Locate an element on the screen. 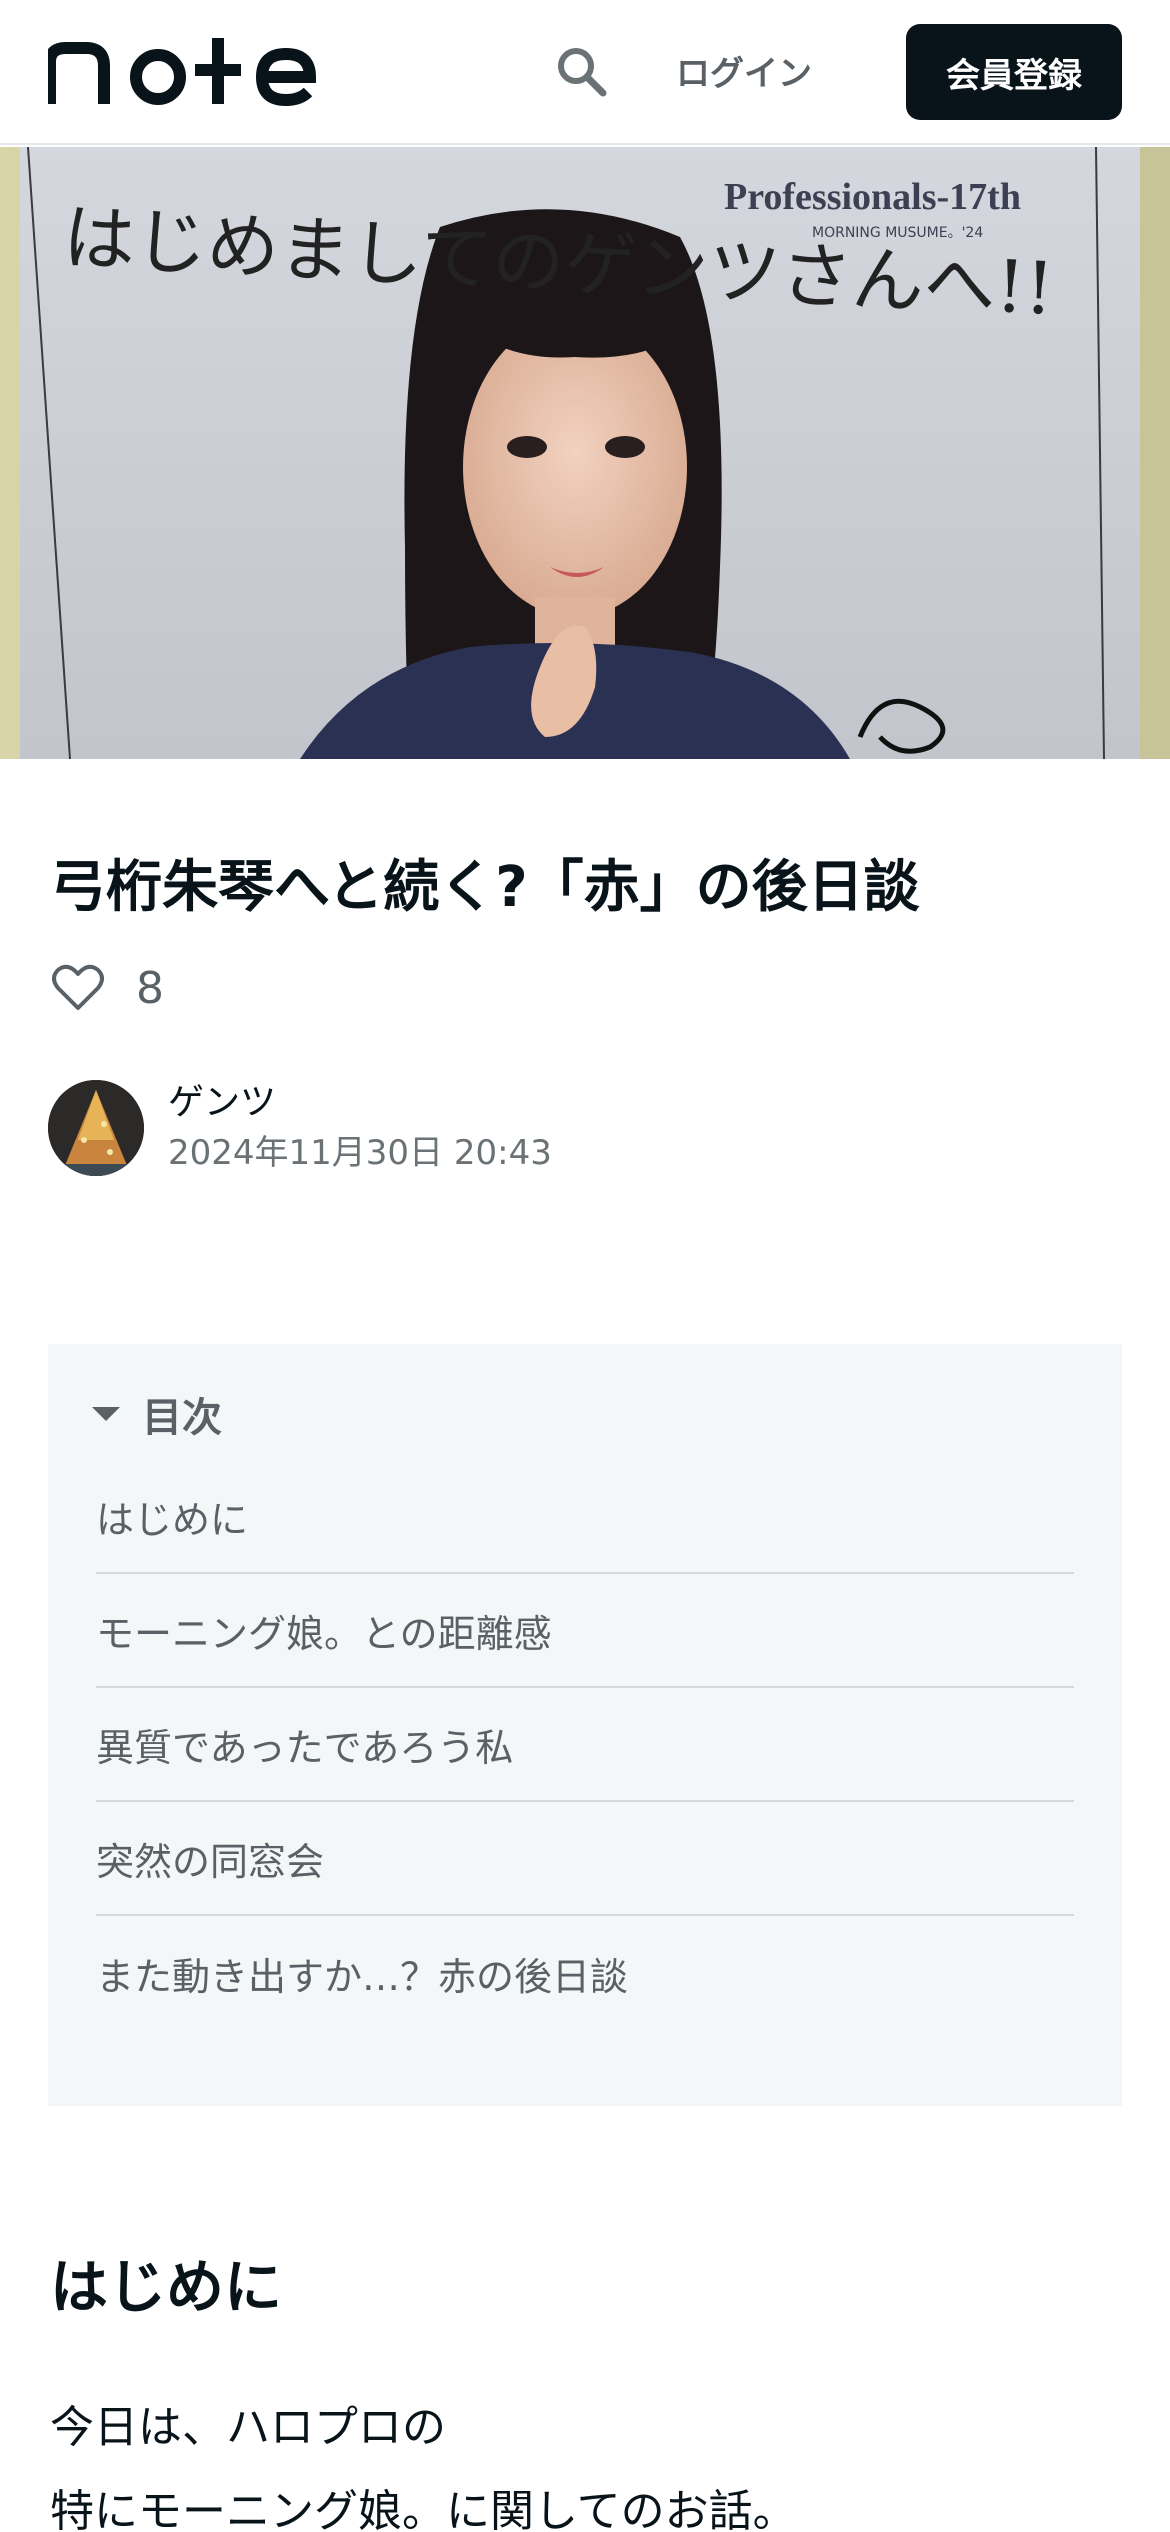  toc-item: また動き出すか…？赤の後日談 is located at coordinates (585, 1973).